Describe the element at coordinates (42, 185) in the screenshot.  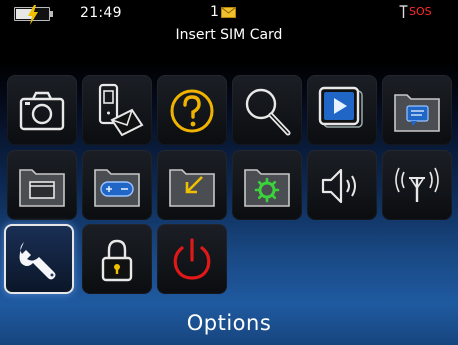
I see `folder-window-icon` at that location.